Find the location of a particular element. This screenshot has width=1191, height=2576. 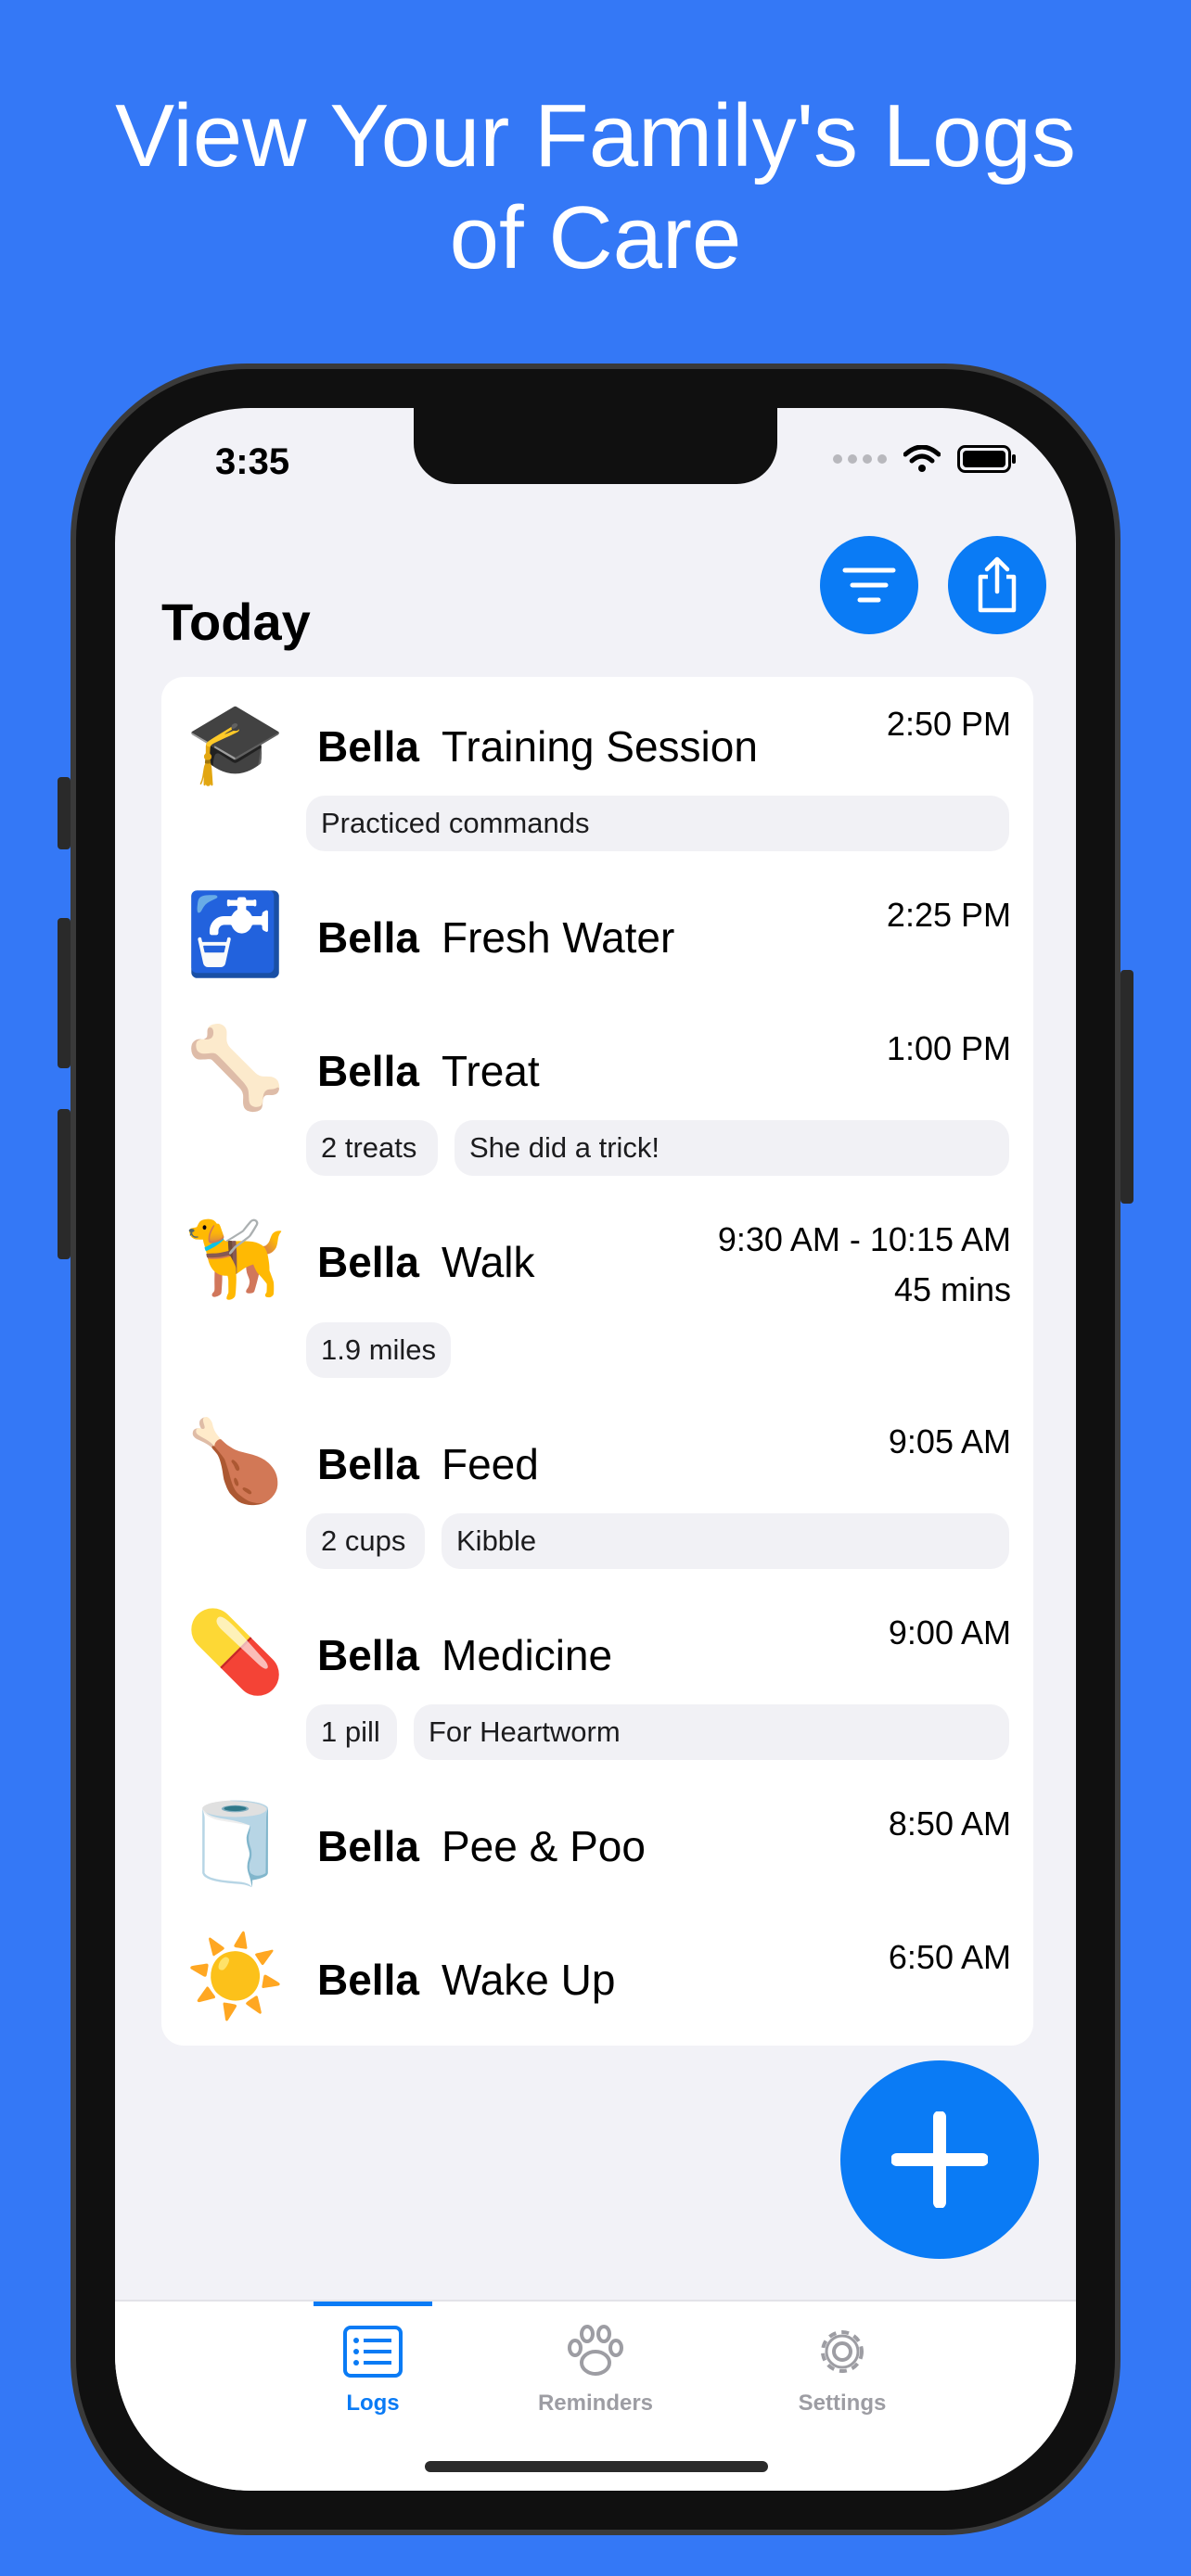

tab-reminders: Reminders is located at coordinates (595, 2366).